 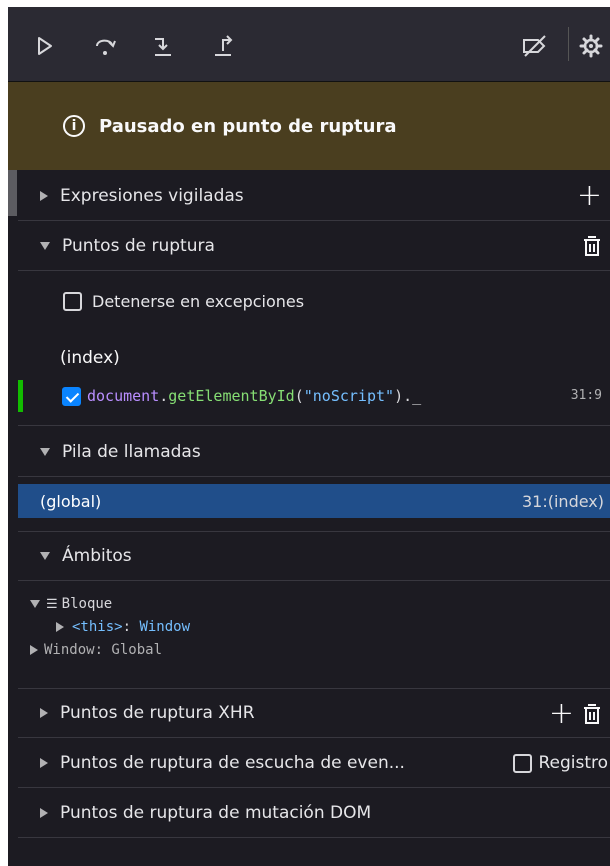 What do you see at coordinates (586, 395) in the screenshot?
I see `breakpoint-location: 31:9` at bounding box center [586, 395].